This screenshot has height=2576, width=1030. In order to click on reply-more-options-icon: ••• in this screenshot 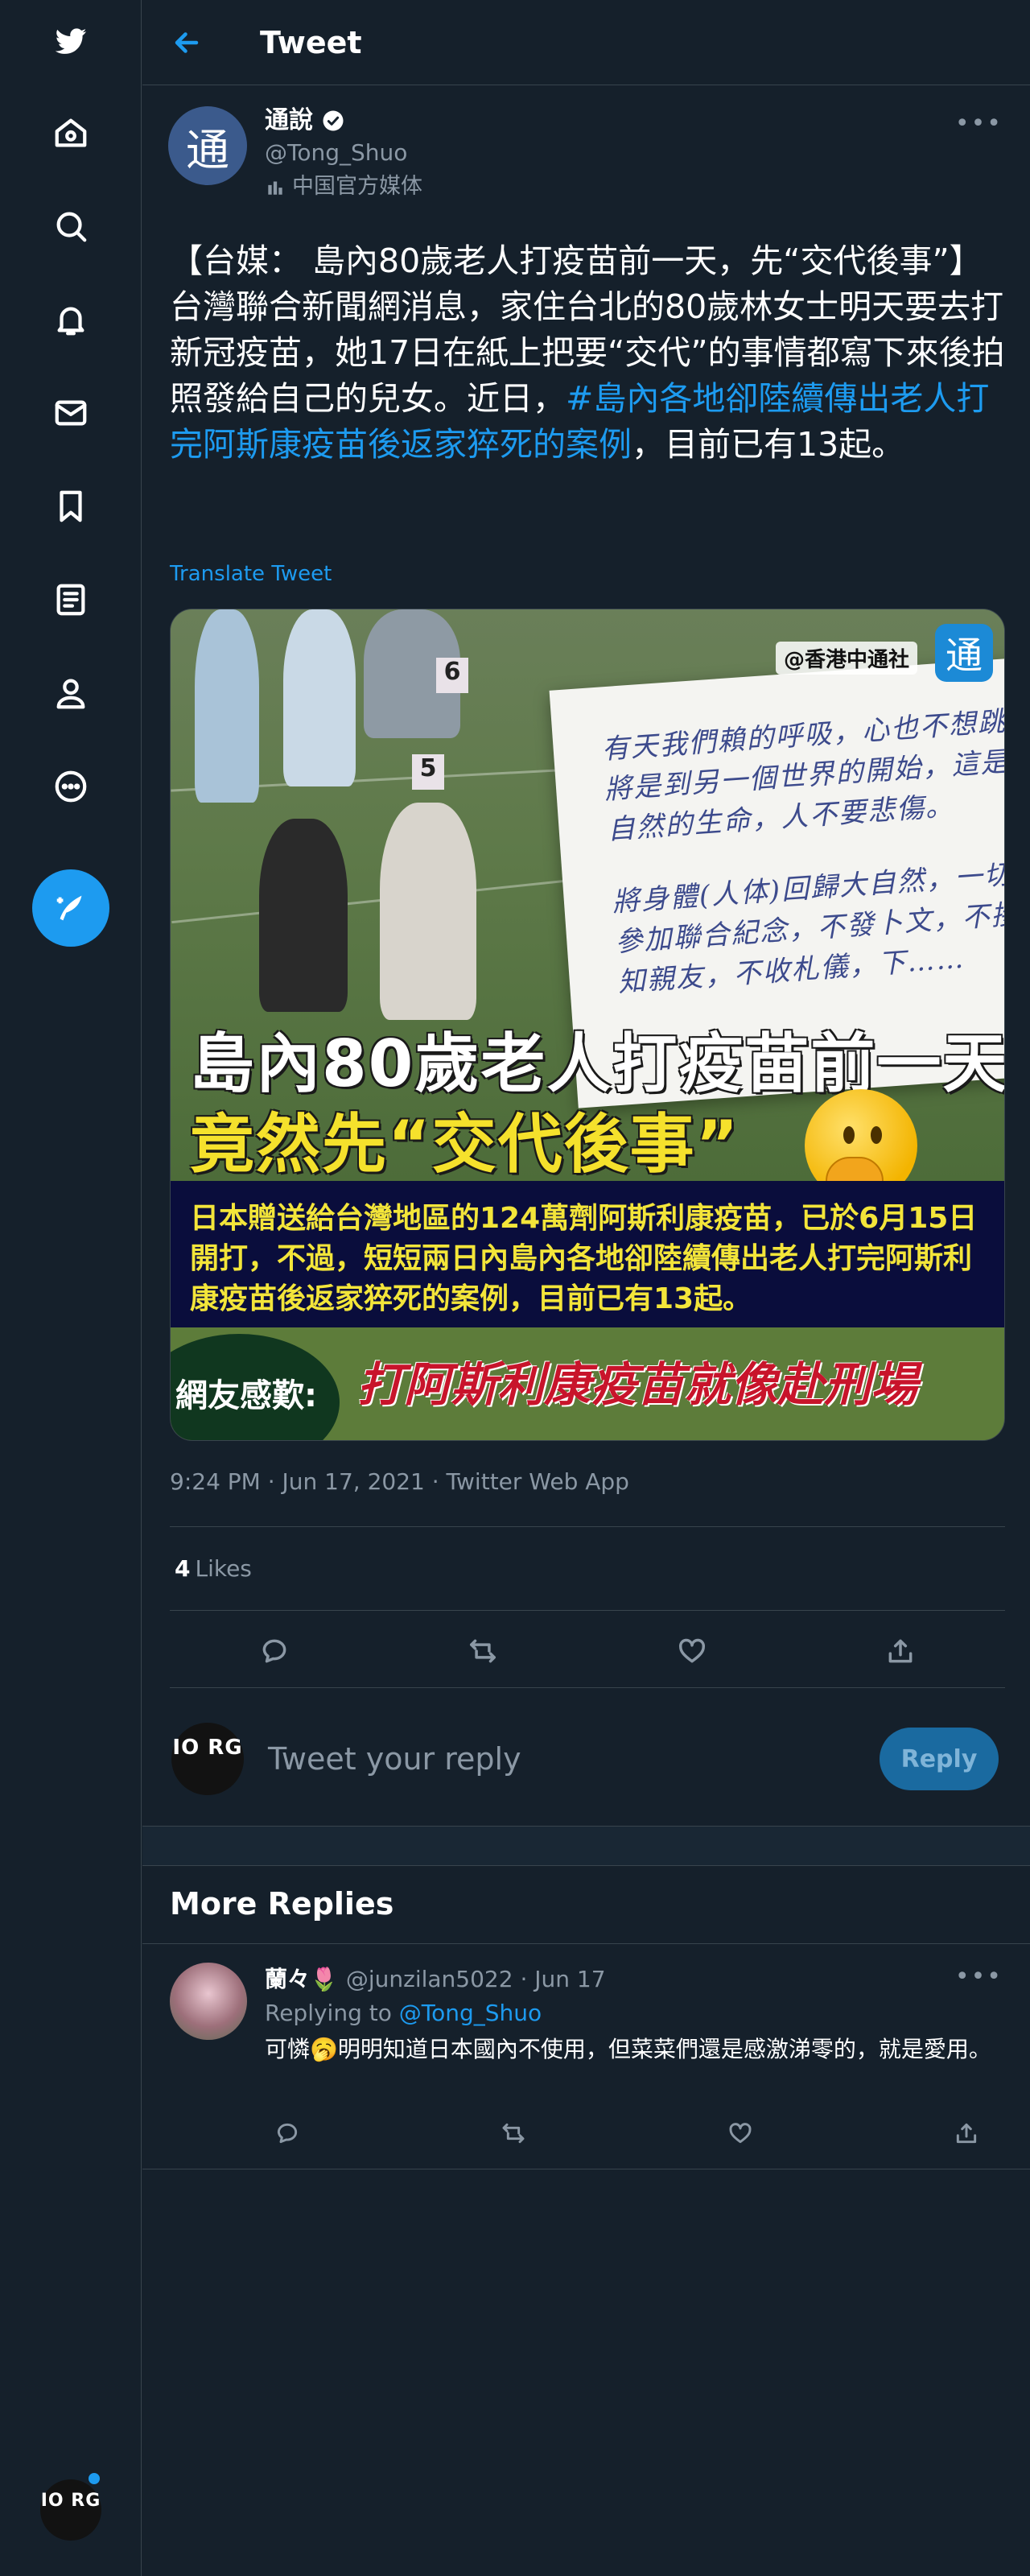, I will do `click(979, 1977)`.